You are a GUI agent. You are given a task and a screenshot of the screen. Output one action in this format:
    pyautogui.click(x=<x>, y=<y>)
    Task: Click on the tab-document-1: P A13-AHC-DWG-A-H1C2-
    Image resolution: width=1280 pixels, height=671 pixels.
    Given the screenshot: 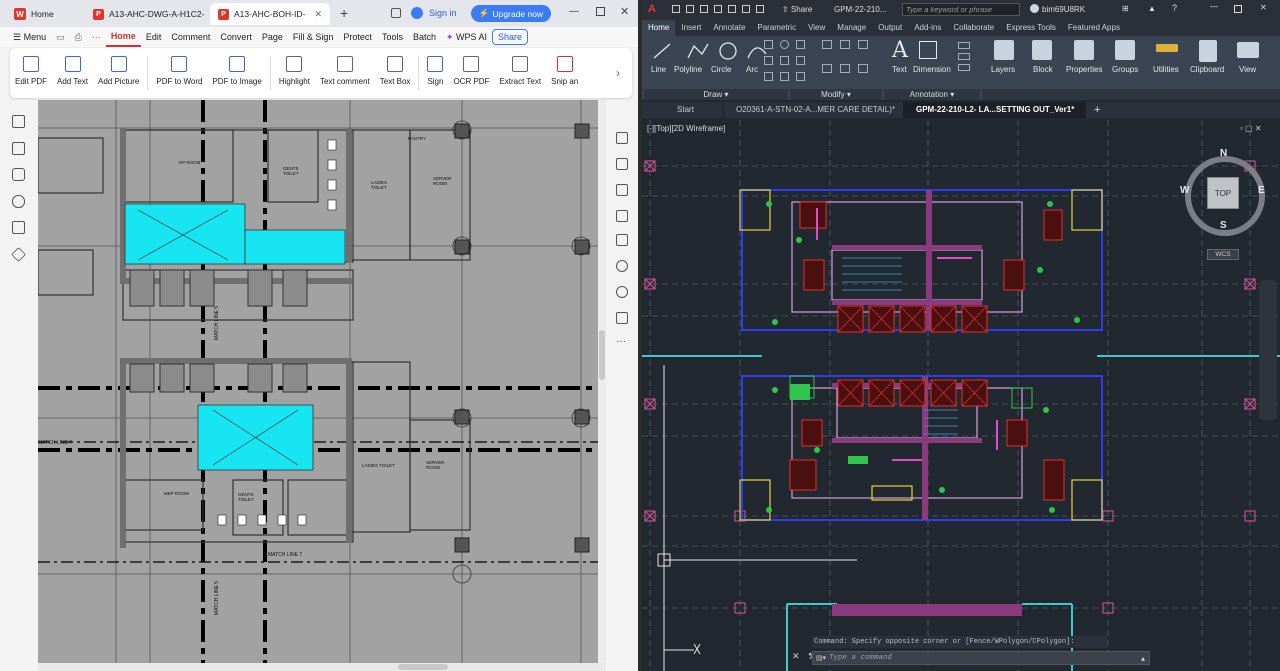 What is the action you would take?
    pyautogui.click(x=146, y=14)
    